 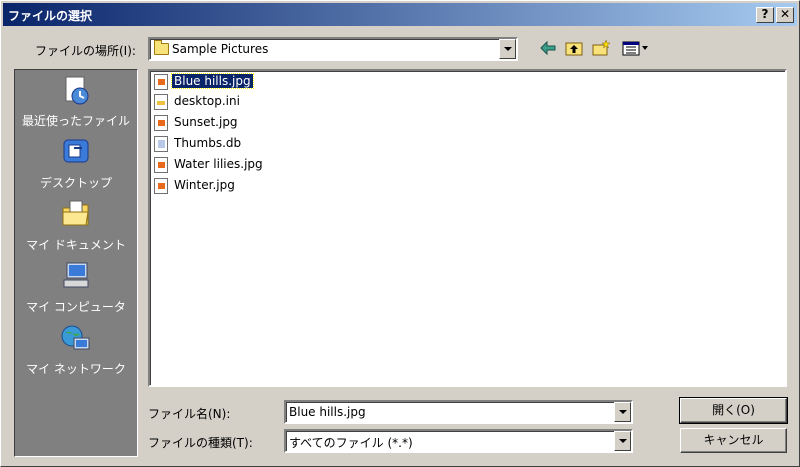 What do you see at coordinates (75, 121) in the screenshot?
I see `place-label: 最近使ったファイル` at bounding box center [75, 121].